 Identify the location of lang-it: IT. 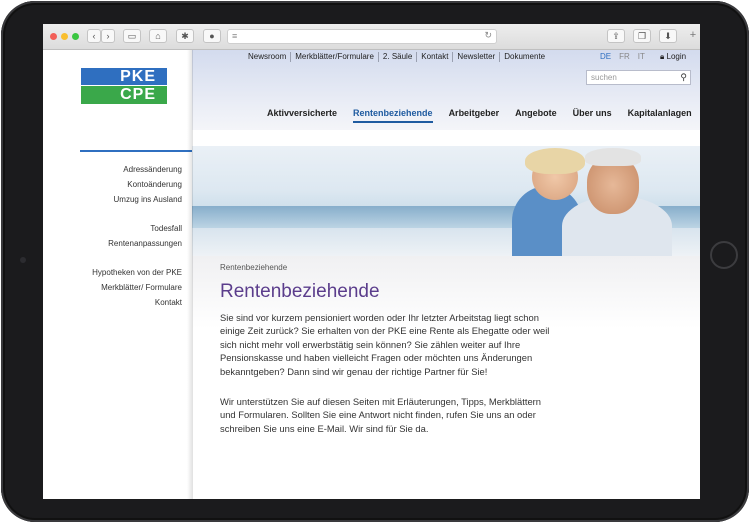
(641, 56).